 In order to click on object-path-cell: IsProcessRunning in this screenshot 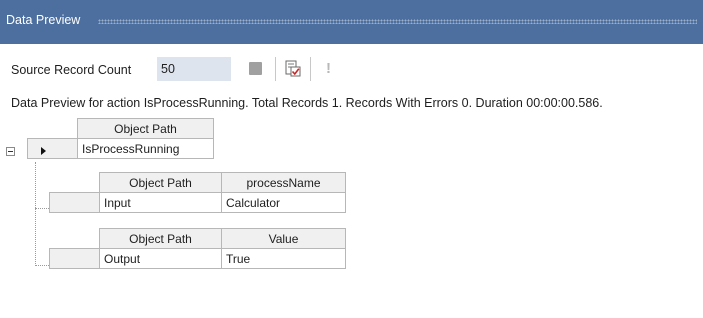, I will do `click(145, 148)`.